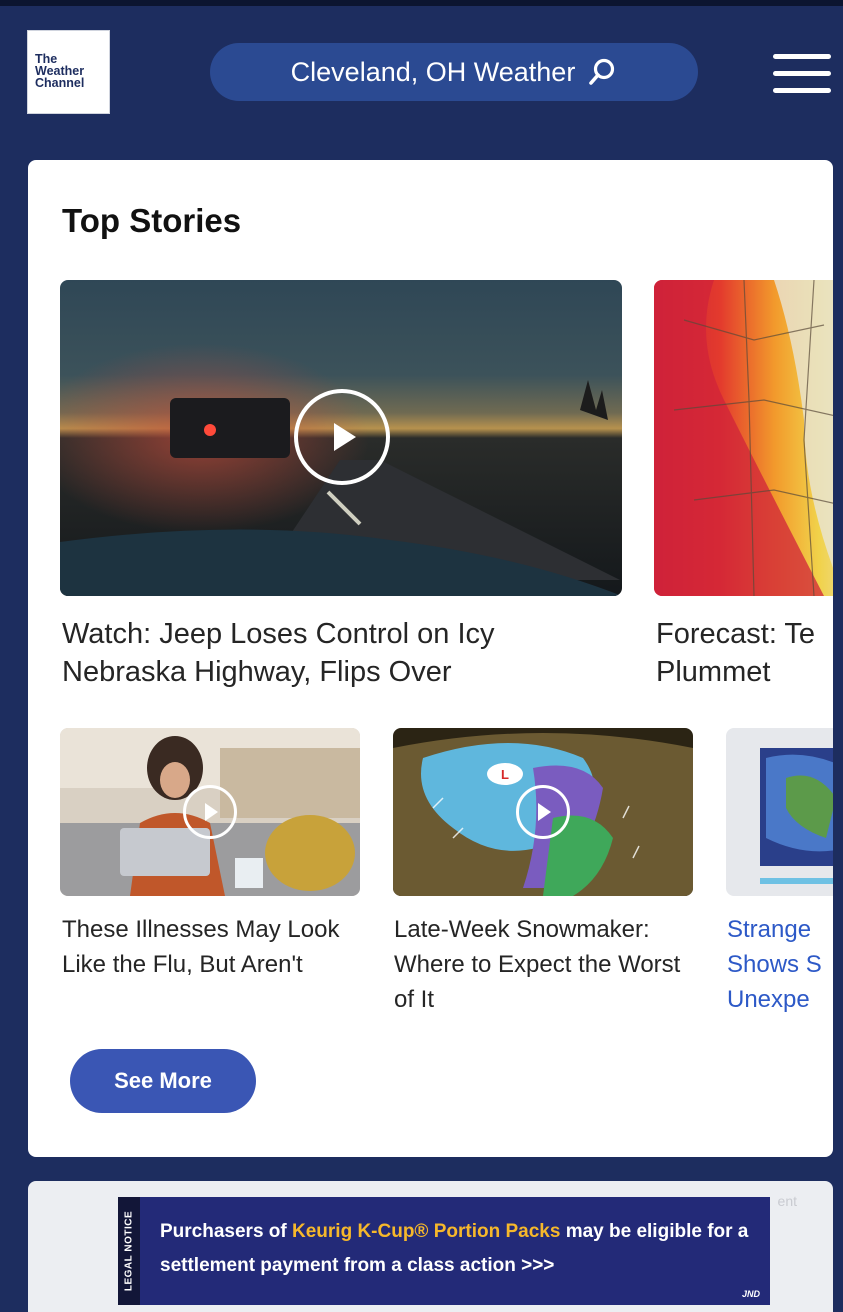  I want to click on ad-tag: ent, so click(787, 1201).